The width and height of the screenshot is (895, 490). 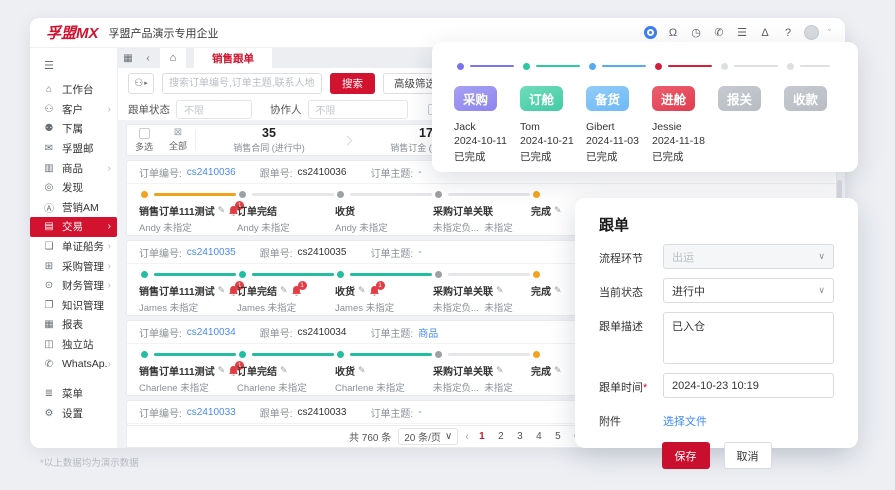 I want to click on stage-date: 2024-10-11, so click(x=480, y=141).